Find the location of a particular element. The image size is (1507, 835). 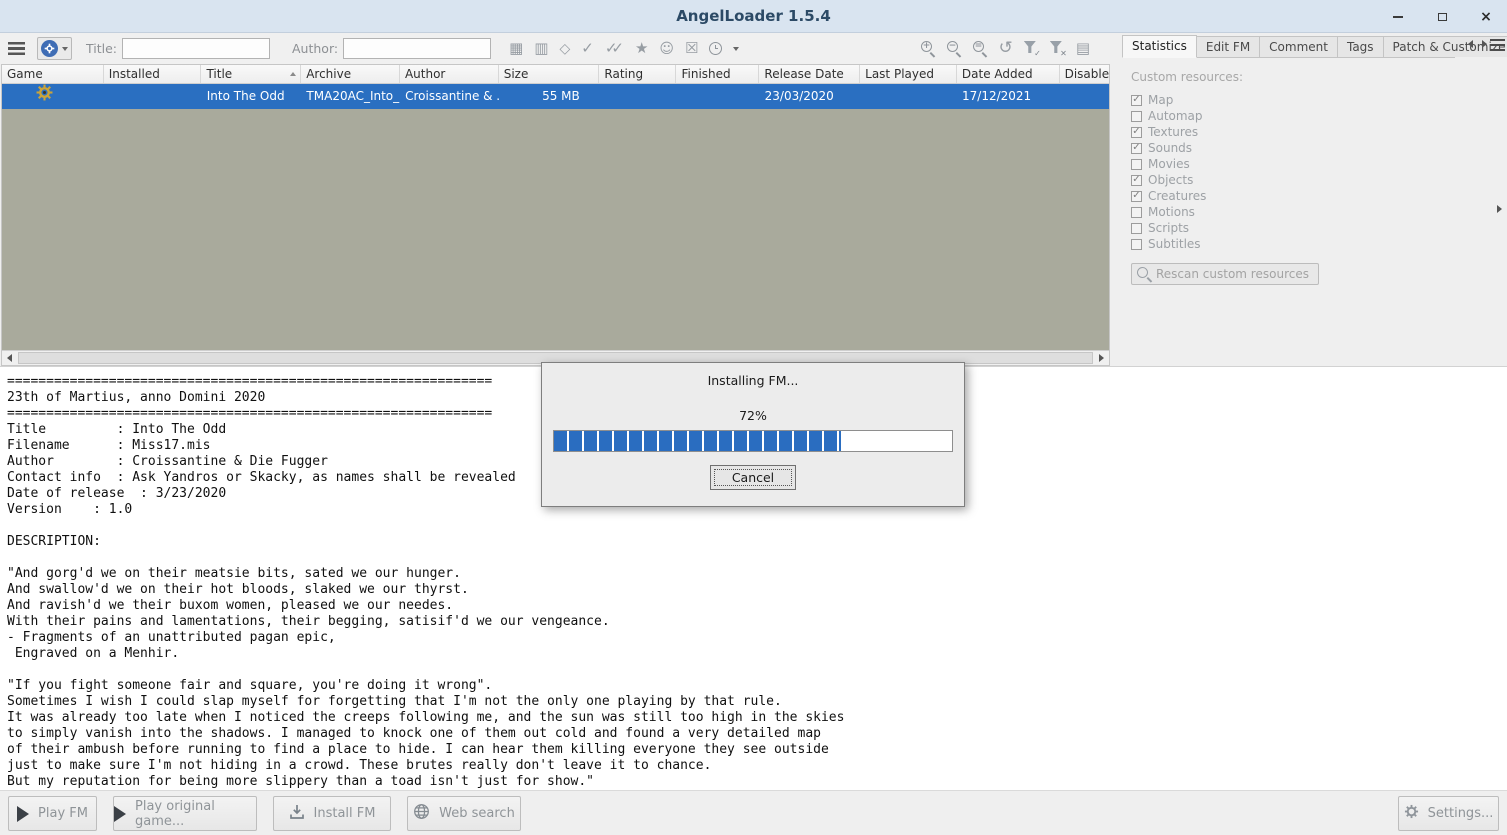

collapse-panel-button is located at coordinates (1499, 209).